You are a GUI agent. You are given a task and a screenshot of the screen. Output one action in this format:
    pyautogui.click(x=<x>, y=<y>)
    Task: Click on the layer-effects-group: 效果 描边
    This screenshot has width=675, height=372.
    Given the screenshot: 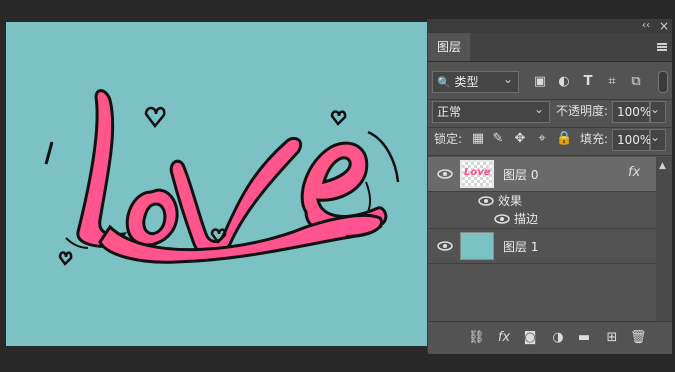 What is the action you would take?
    pyautogui.click(x=542, y=210)
    